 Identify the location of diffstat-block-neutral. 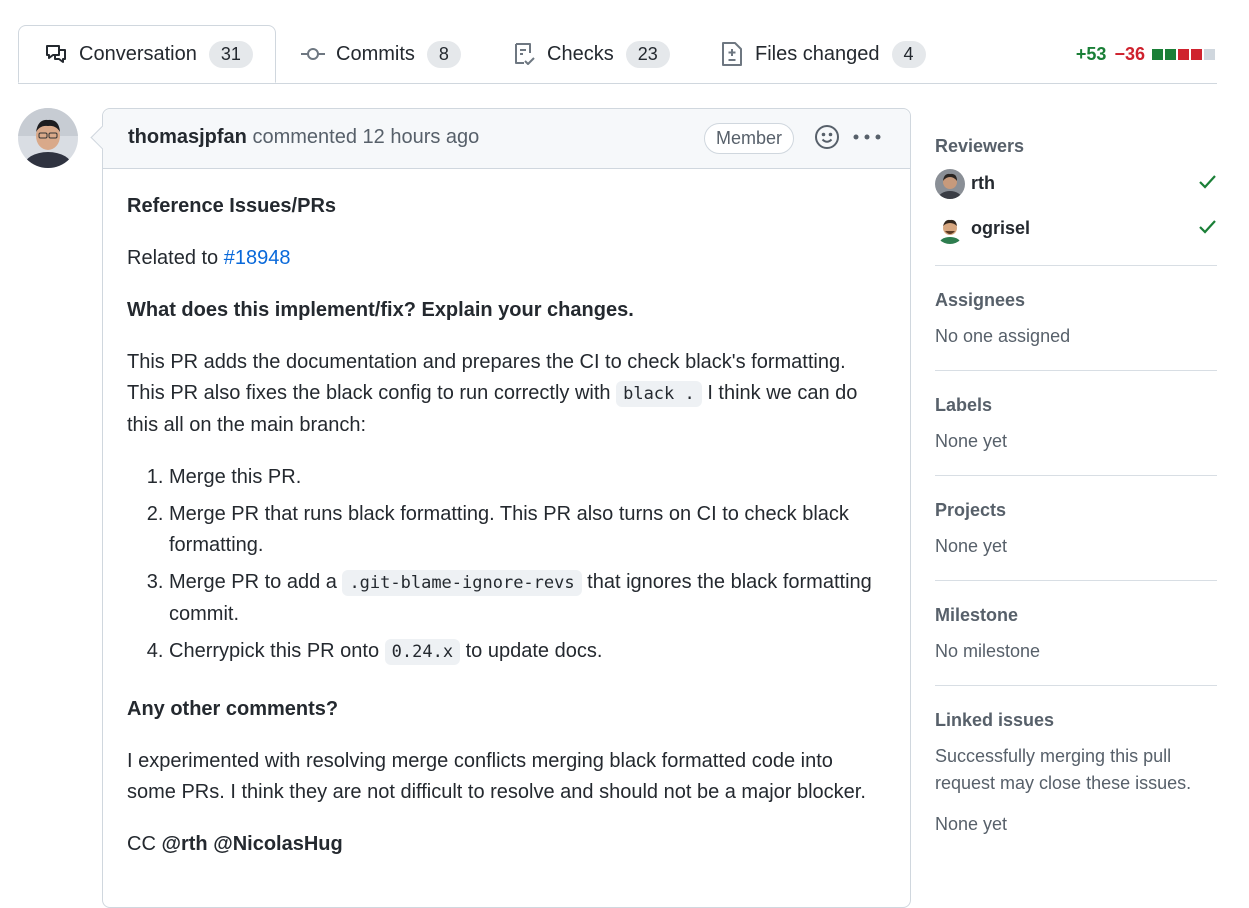
(1209, 54).